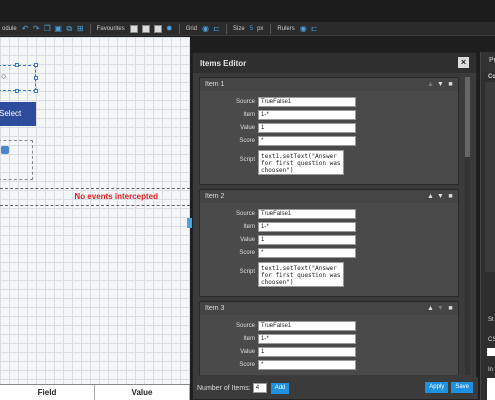  I want to click on ungroup-icon: ⊞, so click(80, 28).